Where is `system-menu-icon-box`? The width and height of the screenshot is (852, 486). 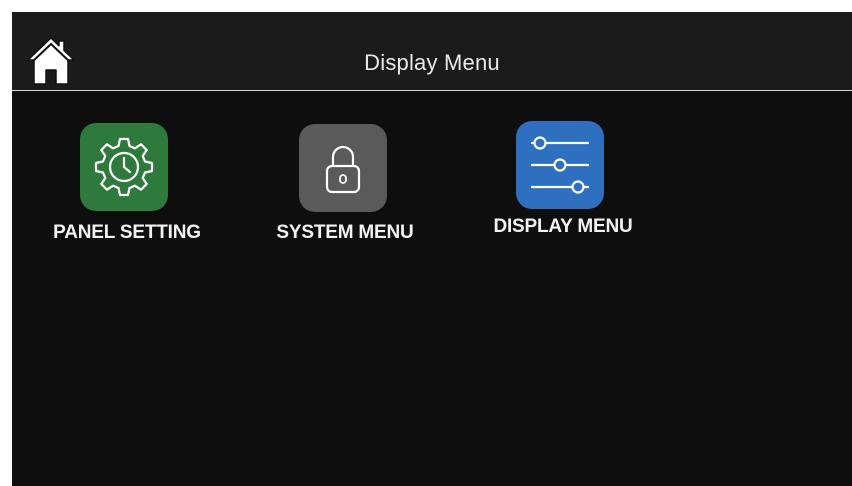 system-menu-icon-box is located at coordinates (343, 168).